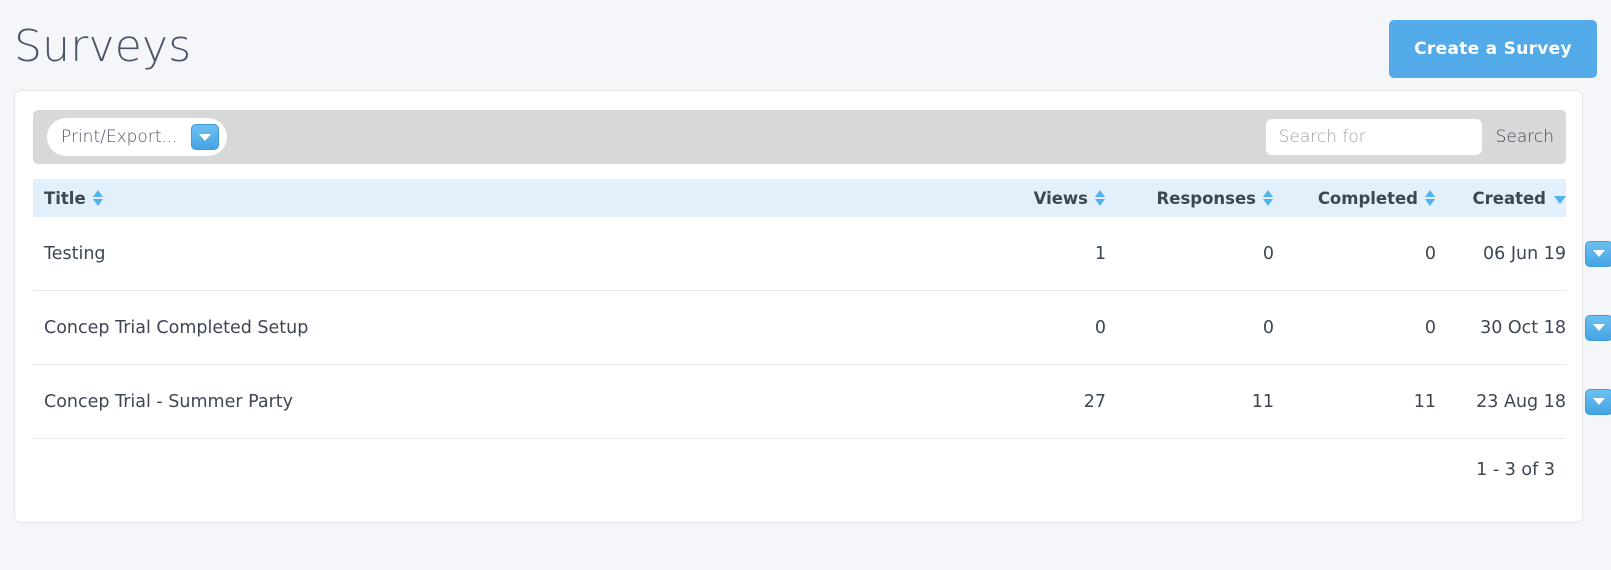 Image resolution: width=1611 pixels, height=570 pixels. What do you see at coordinates (1523, 327) in the screenshot?
I see `cell-created: 30 Oct 18` at bounding box center [1523, 327].